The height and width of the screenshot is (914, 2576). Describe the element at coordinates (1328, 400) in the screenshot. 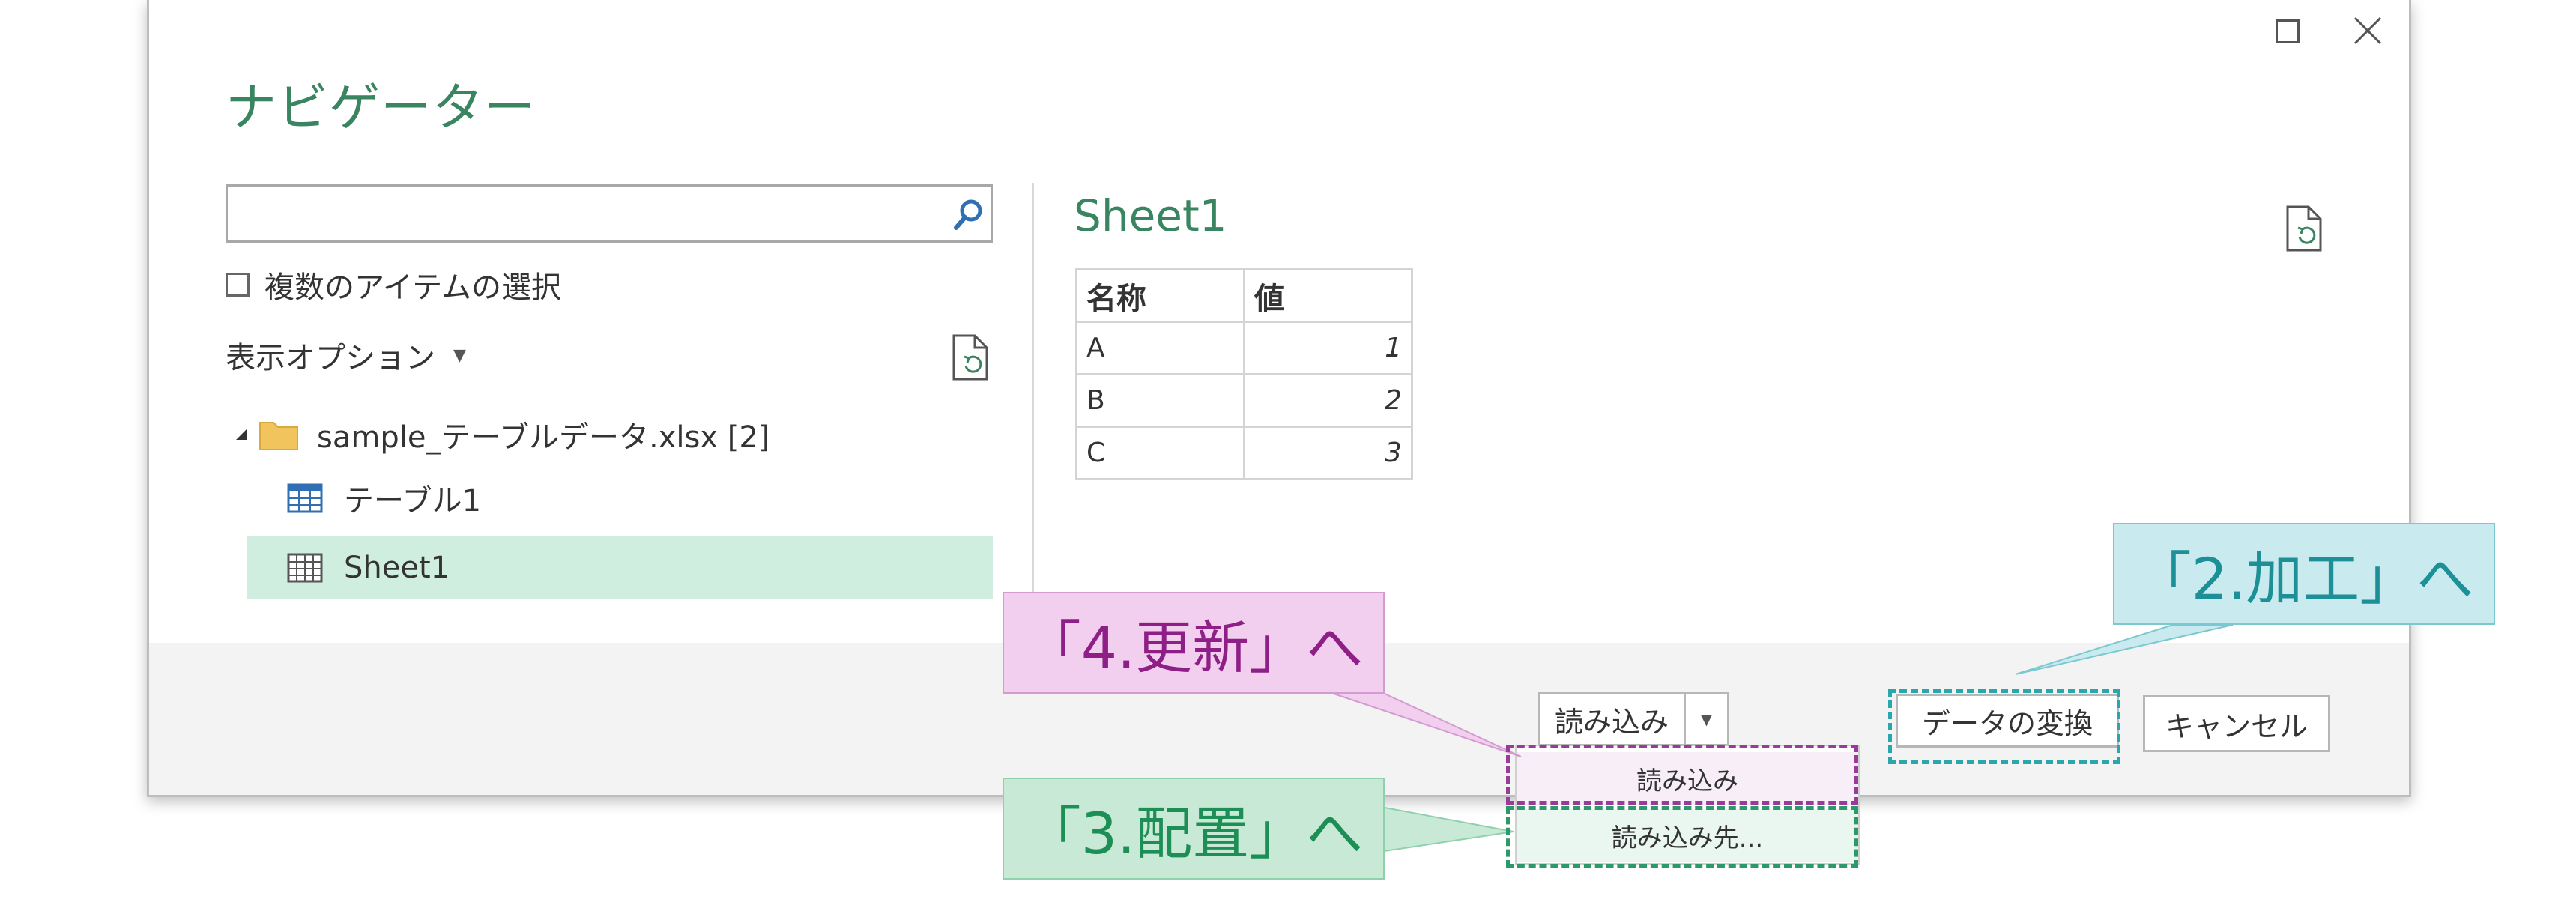

I see `table-cell: 2` at that location.